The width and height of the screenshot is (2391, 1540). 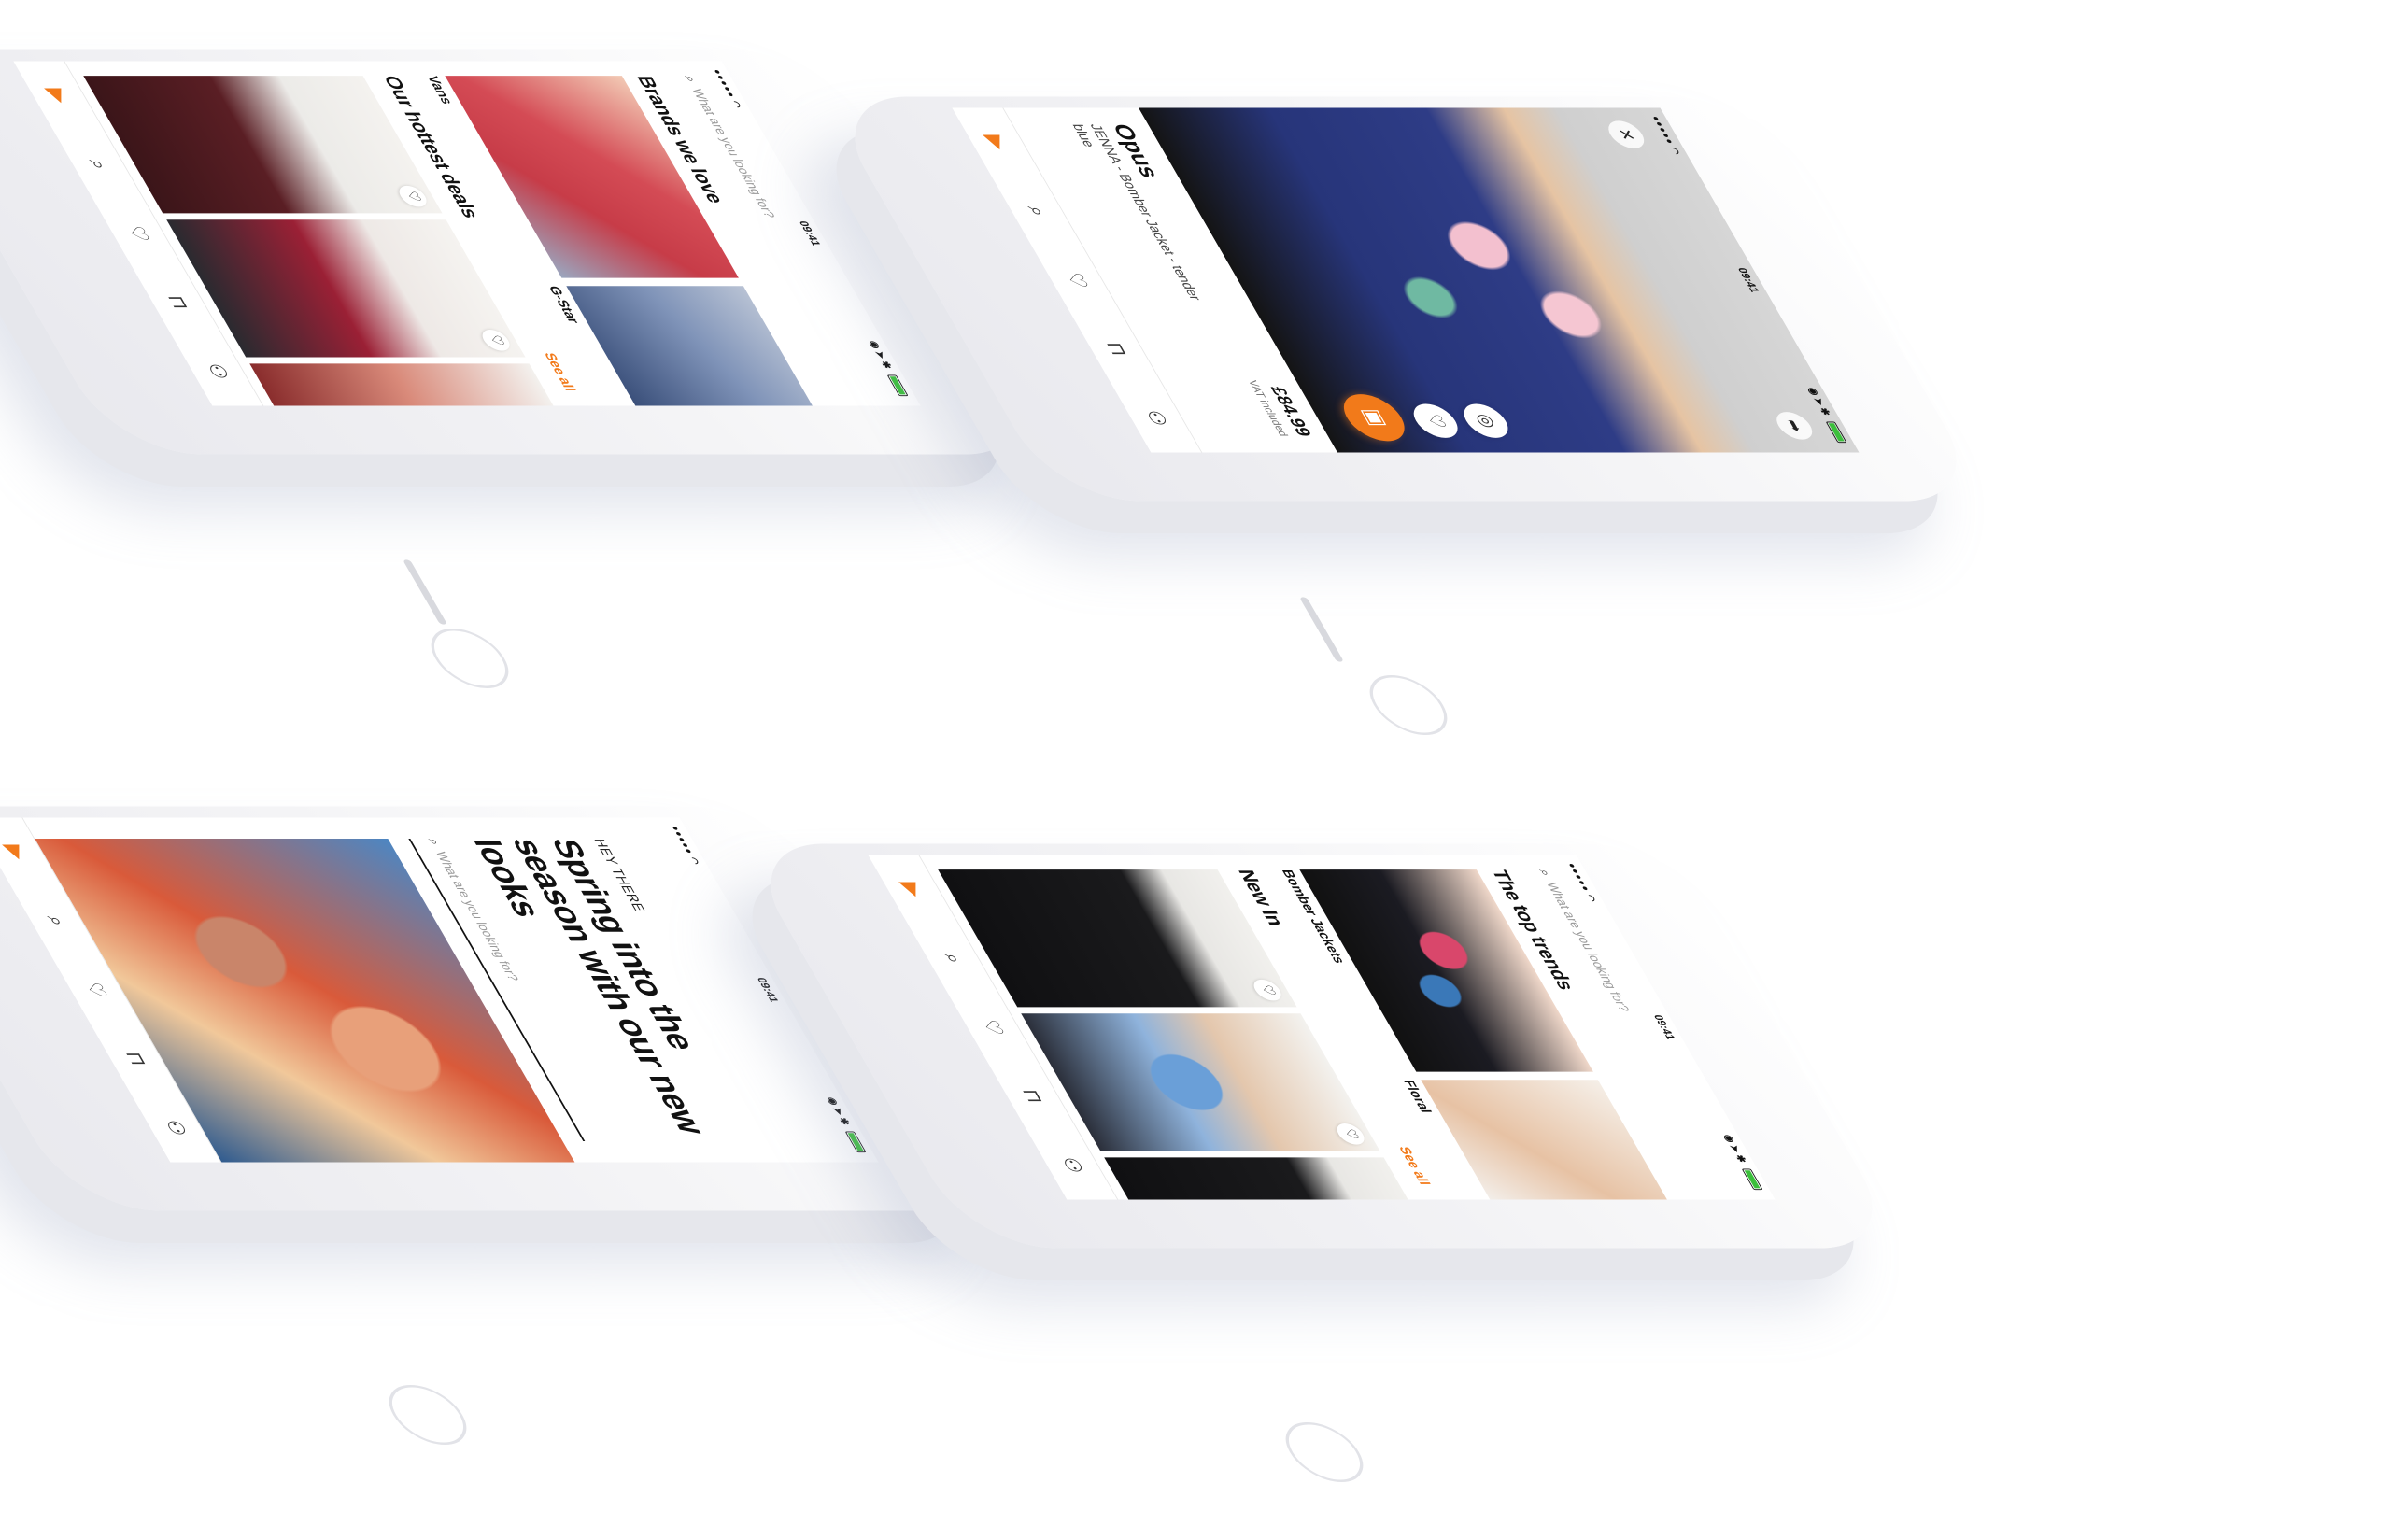 I want to click on brand-card-gstar-image, so click(x=689, y=346).